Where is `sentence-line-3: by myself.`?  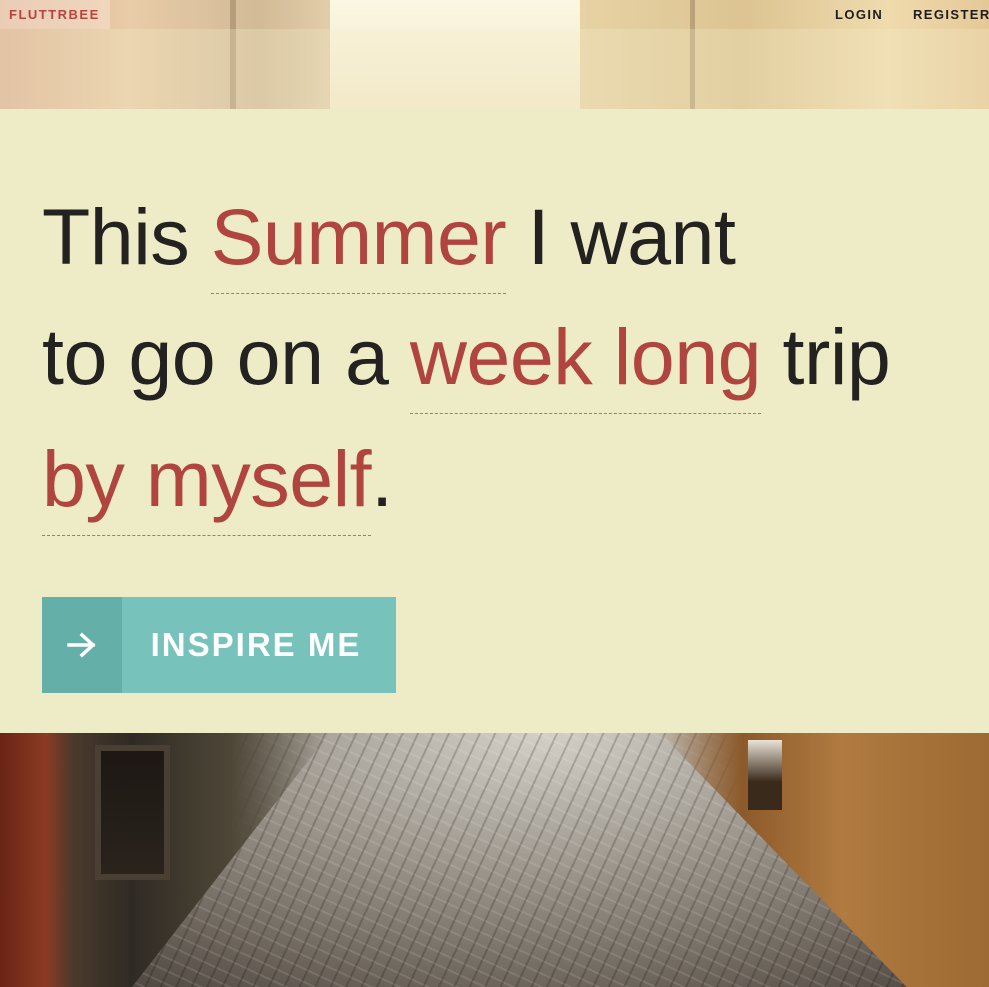 sentence-line-3: by myself. is located at coordinates (217, 487).